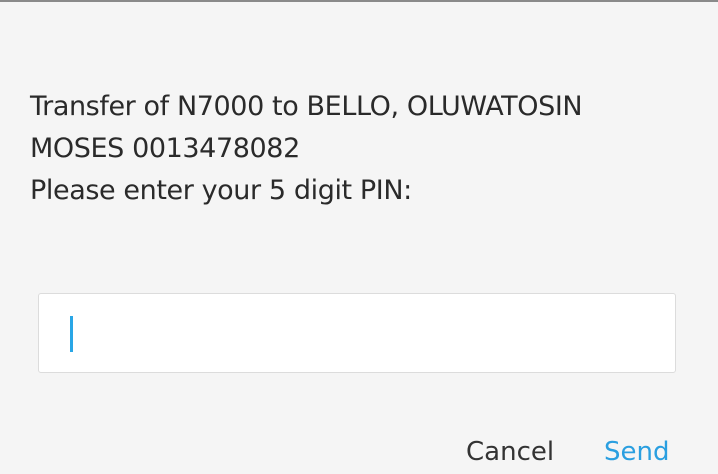 This screenshot has height=474, width=718. I want to click on send-button: Send, so click(636, 452).